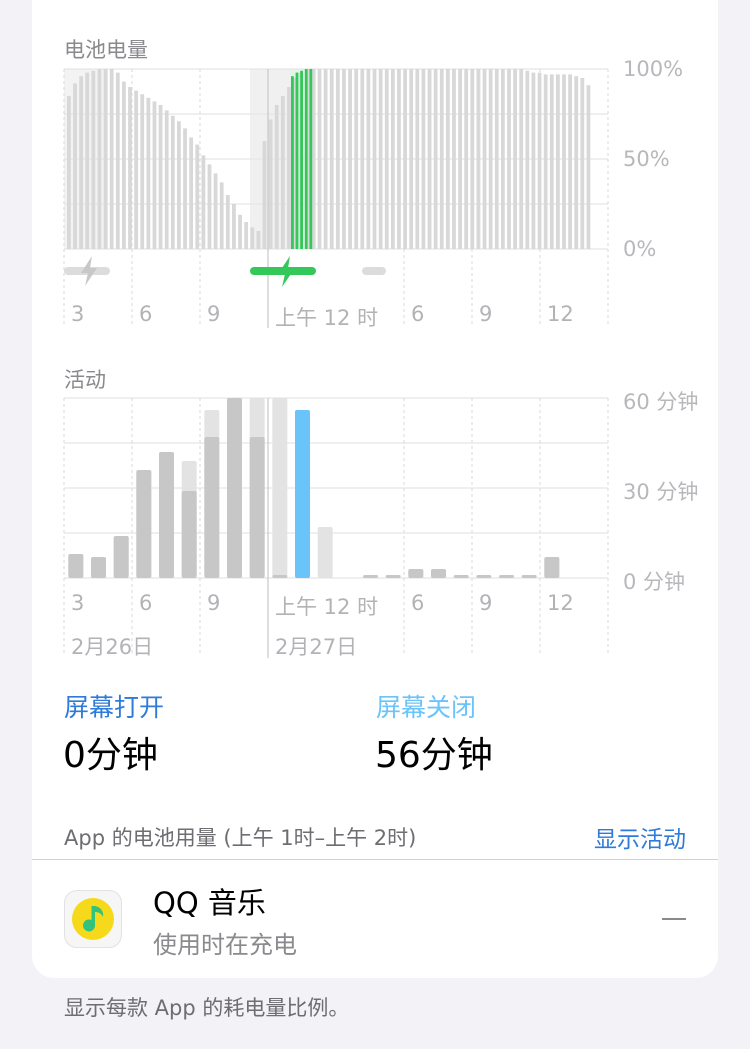  Describe the element at coordinates (78, 314) in the screenshot. I see `battery-x-tick: 3` at that location.